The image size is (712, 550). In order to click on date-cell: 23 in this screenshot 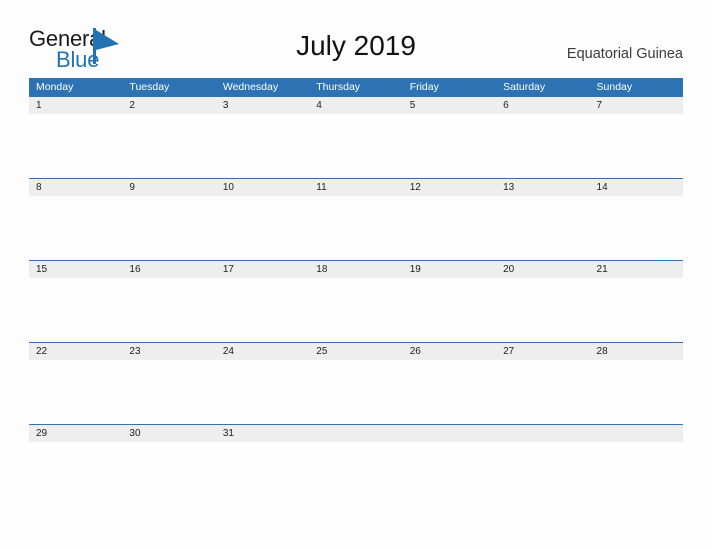, I will do `click(168, 351)`.